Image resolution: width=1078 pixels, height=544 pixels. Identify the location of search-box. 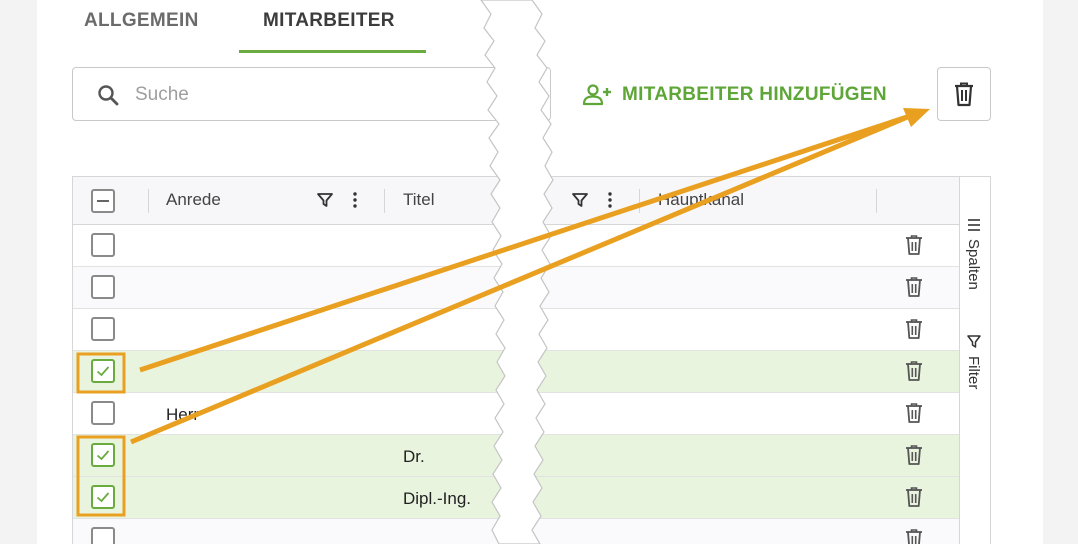
(311, 94).